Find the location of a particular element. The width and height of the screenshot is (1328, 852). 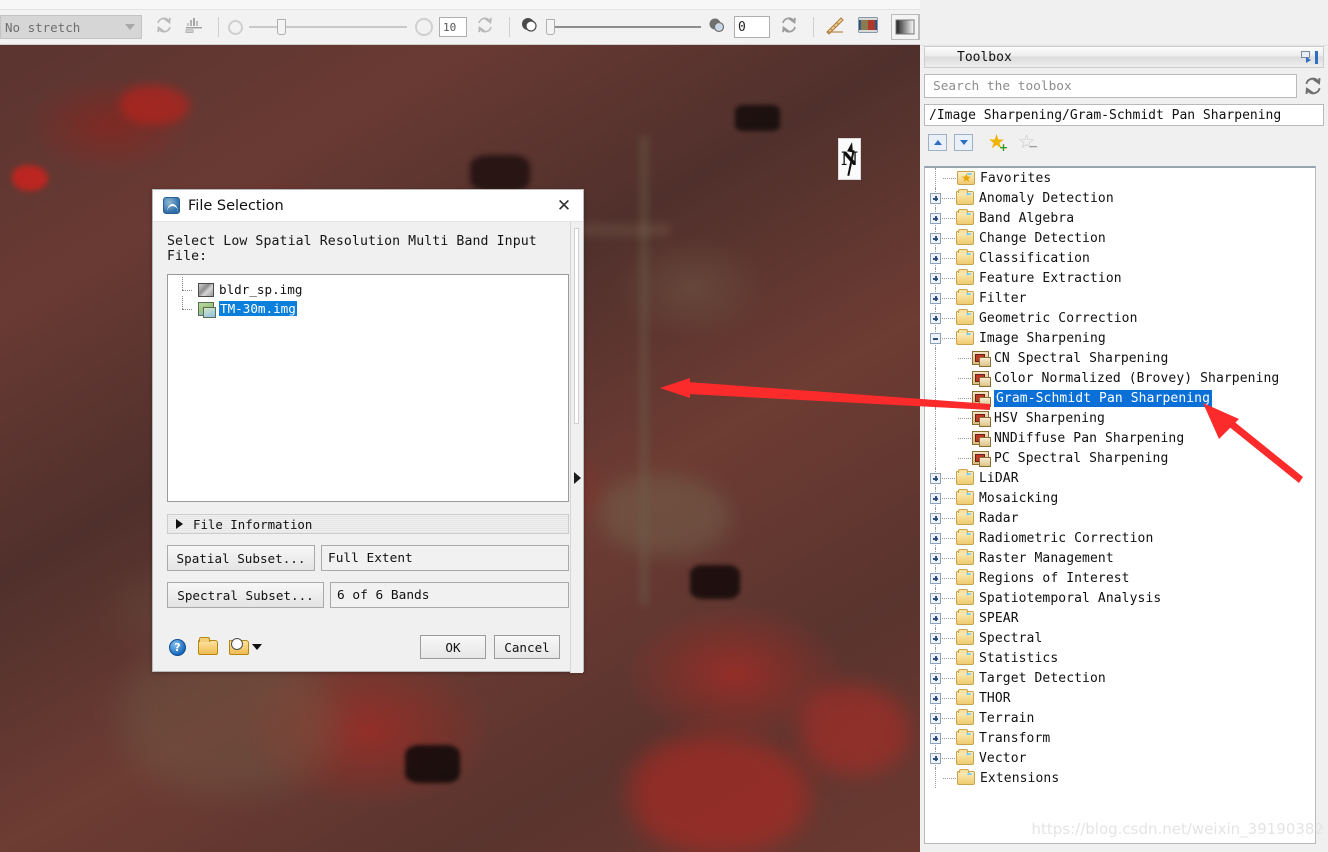

collapse-icon is located at coordinates (935, 338).